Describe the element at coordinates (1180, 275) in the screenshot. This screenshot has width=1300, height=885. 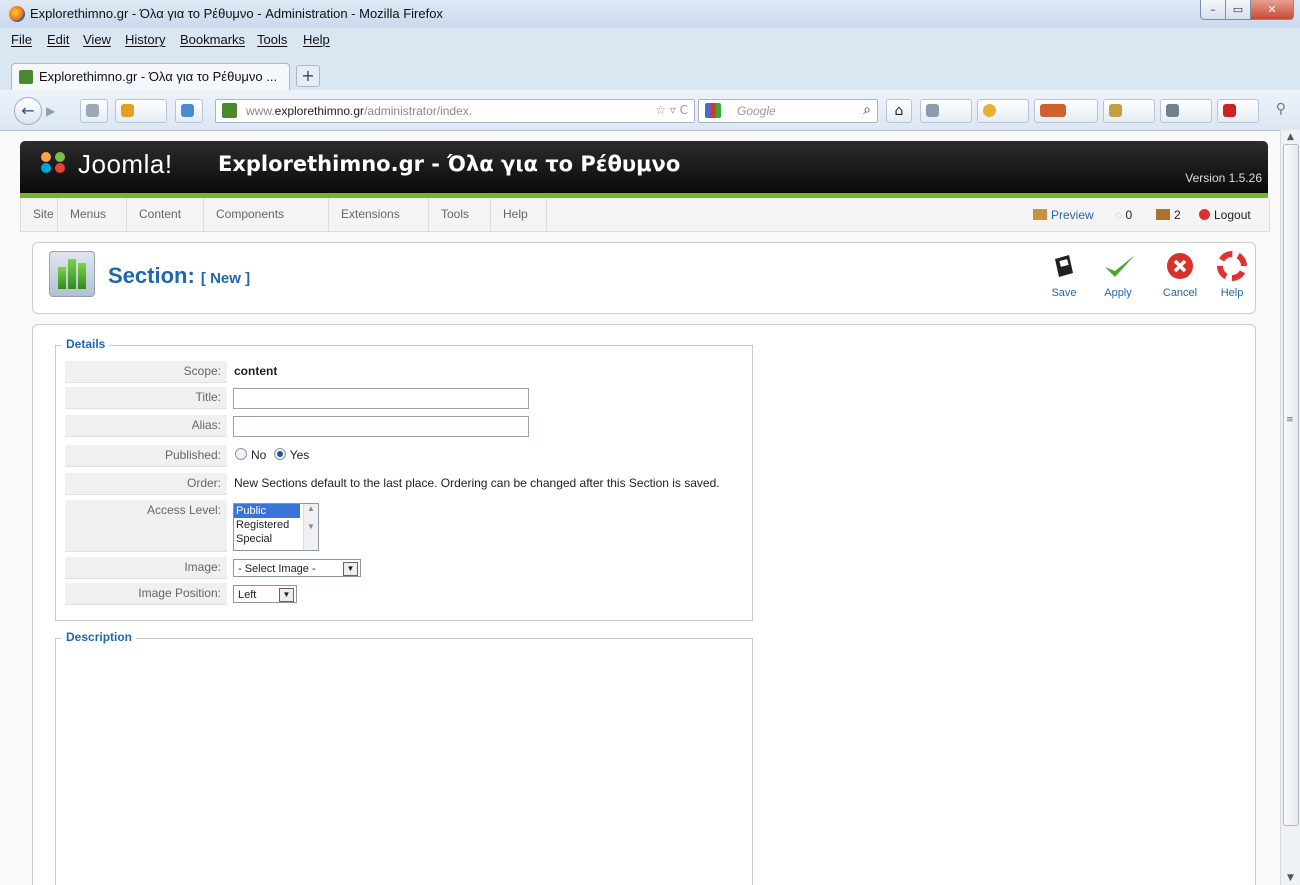
I see `cancel-button: Cancel` at that location.